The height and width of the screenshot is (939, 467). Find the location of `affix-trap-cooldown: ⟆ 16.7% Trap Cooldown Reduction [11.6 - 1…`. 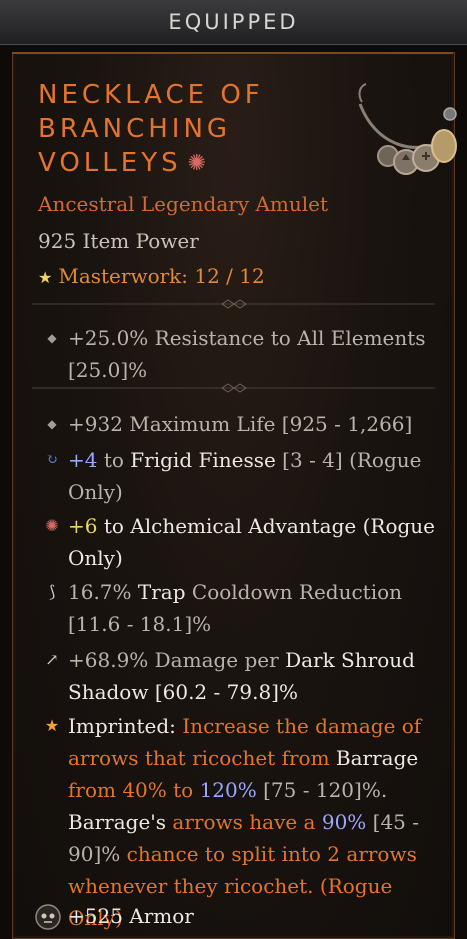

affix-trap-cooldown: ⟆ 16.7% Trap Cooldown Reduction [11.6 - 1… is located at coordinates (244, 608).